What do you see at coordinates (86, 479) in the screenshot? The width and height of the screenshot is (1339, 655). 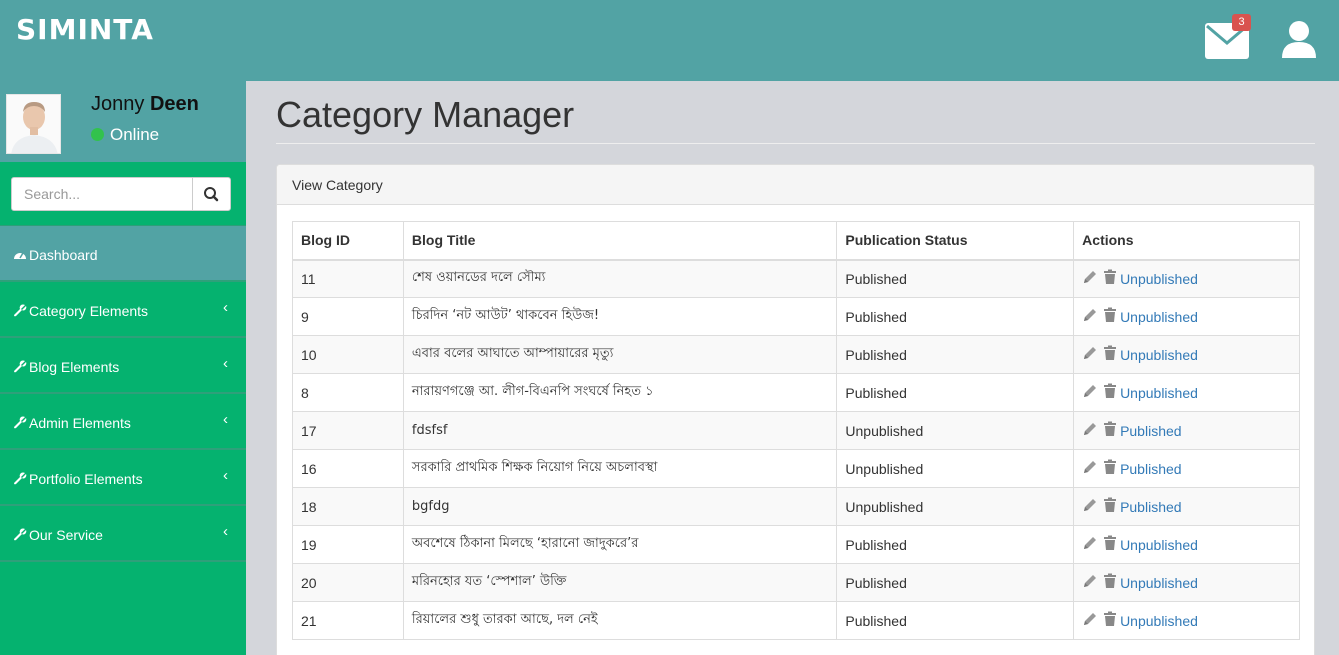 I see `sidebar-item-label: Portfolio Elements` at bounding box center [86, 479].